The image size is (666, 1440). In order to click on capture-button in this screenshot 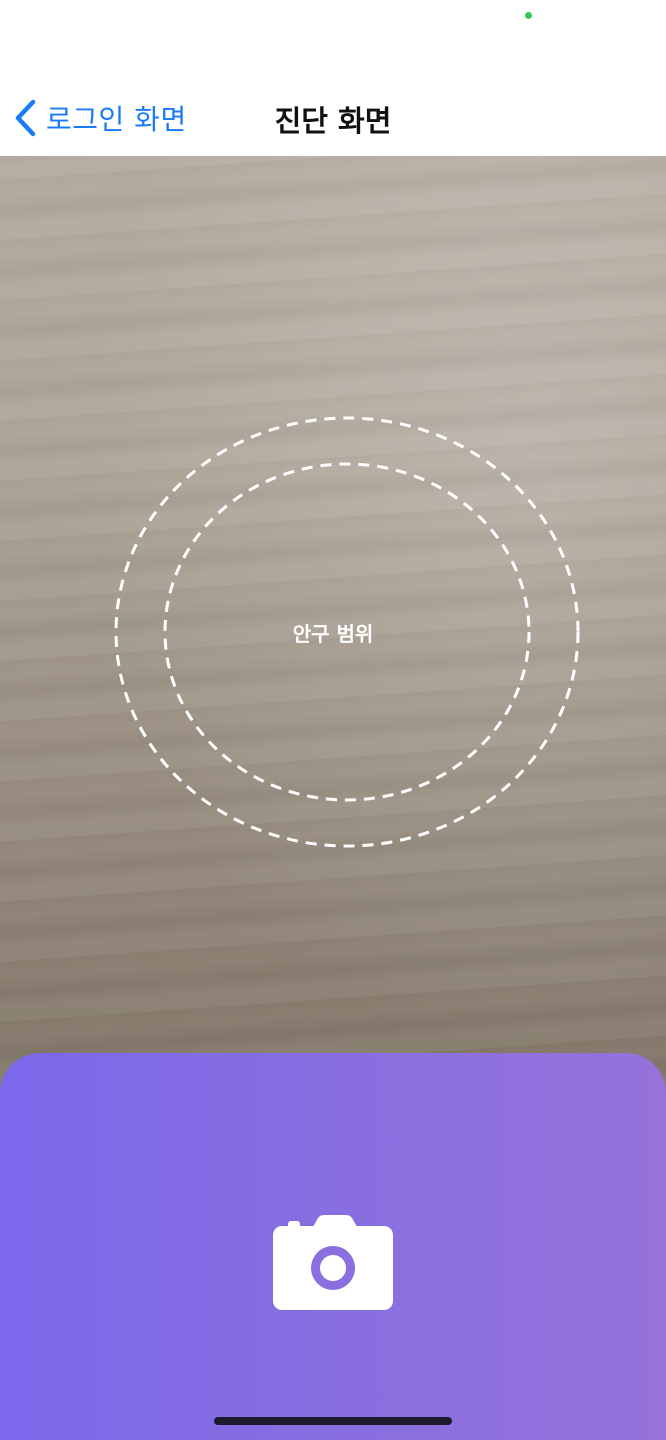, I will do `click(333, 1263)`.